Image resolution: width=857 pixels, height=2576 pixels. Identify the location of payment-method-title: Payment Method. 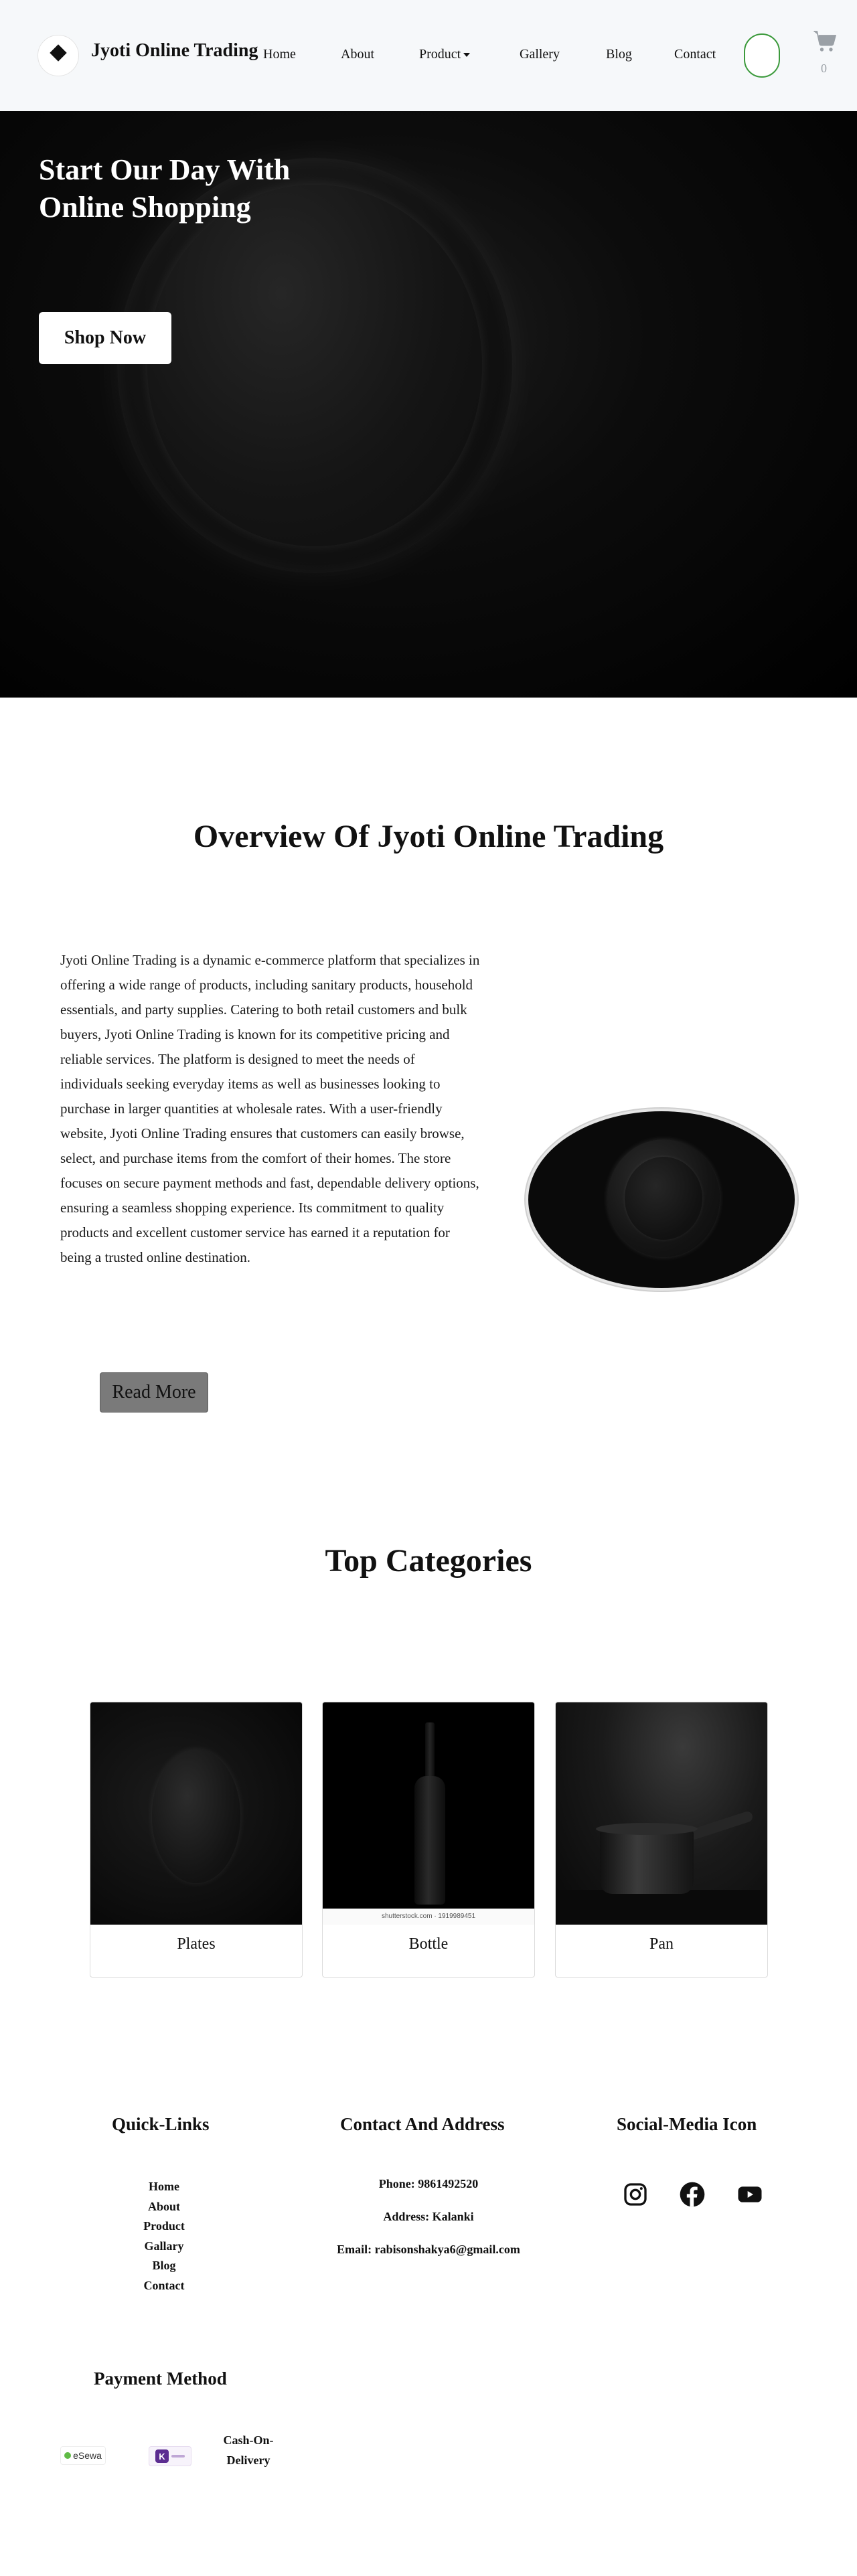
(160, 2379).